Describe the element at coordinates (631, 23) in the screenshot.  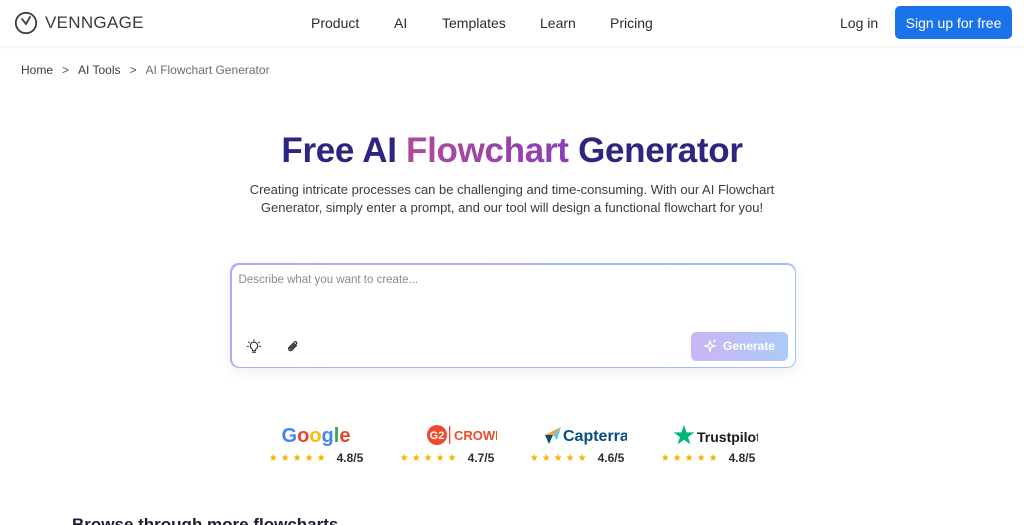
I see `nav-item-pricing: Pricing` at that location.